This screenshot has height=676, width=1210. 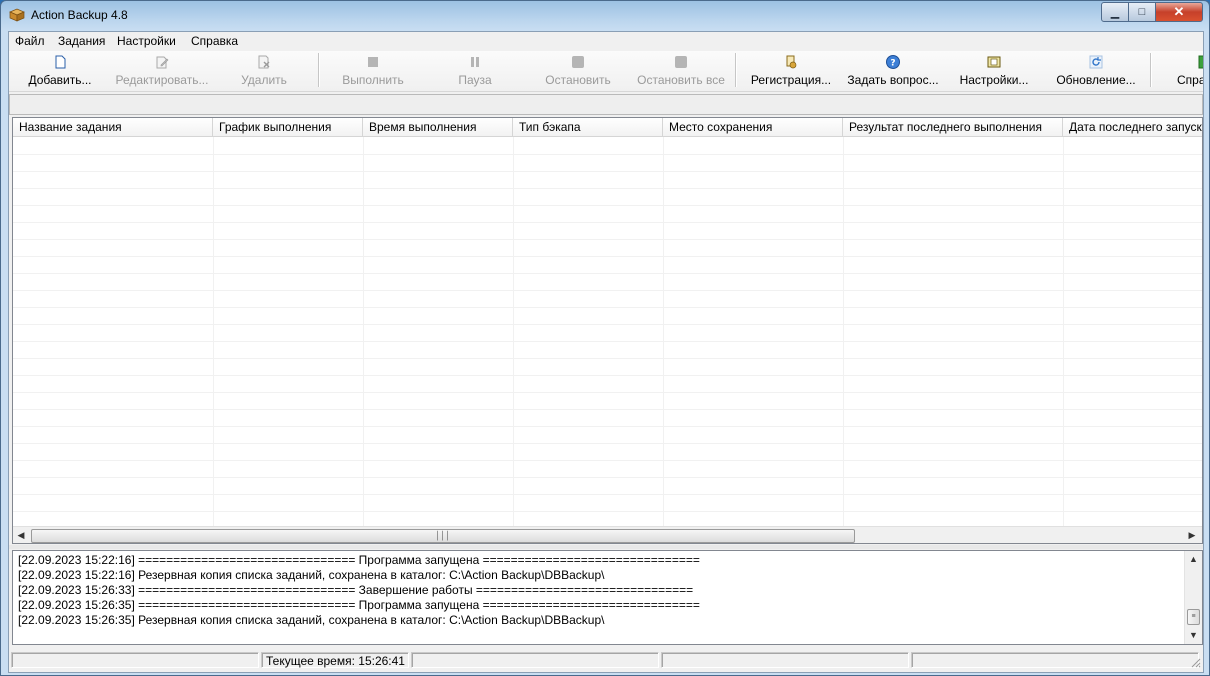 What do you see at coordinates (1192, 535) in the screenshot?
I see `scroll-right-icon: ▶` at bounding box center [1192, 535].